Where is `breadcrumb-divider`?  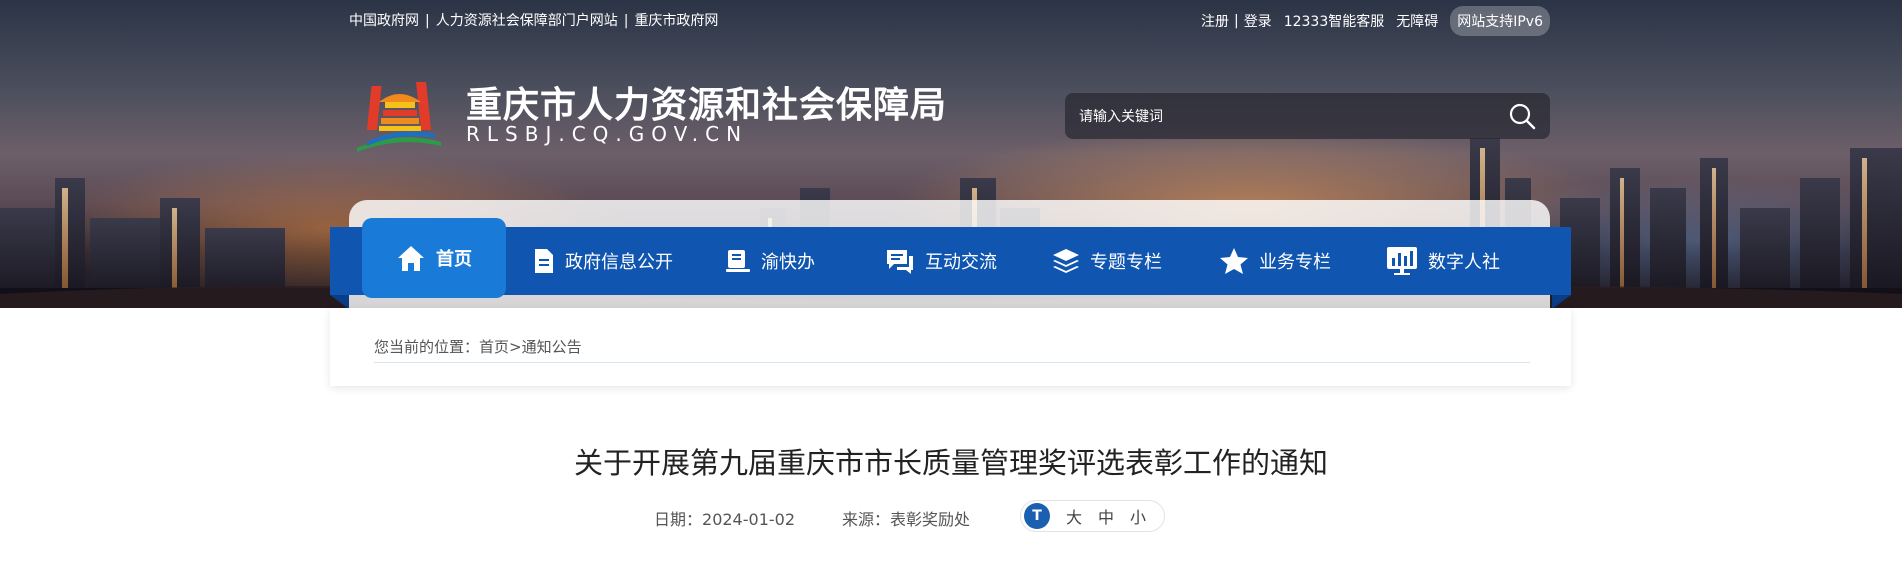 breadcrumb-divider is located at coordinates (952, 362).